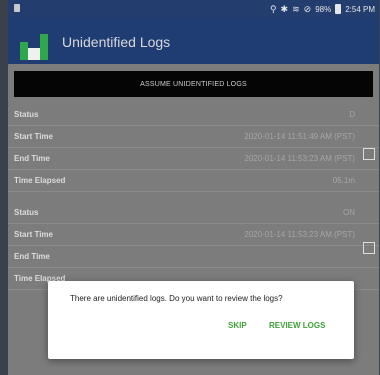 The width and height of the screenshot is (380, 375). Describe the element at coordinates (116, 42) in the screenshot. I see `app-title: Unidentified Logs` at that location.